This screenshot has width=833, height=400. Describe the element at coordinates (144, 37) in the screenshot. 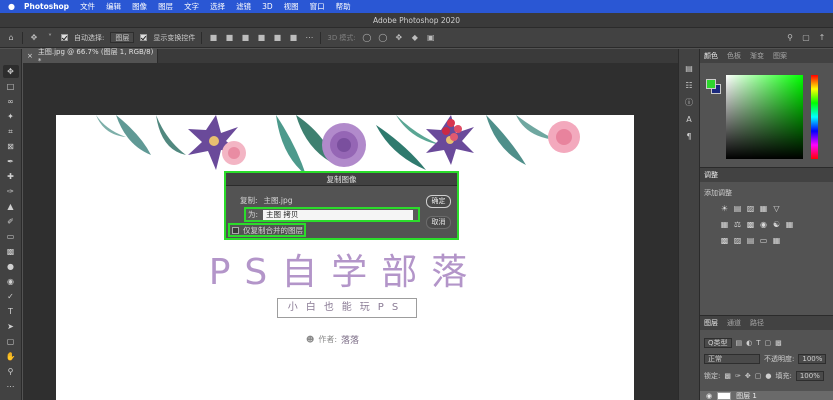

I see `show-transform-checkbox` at that location.